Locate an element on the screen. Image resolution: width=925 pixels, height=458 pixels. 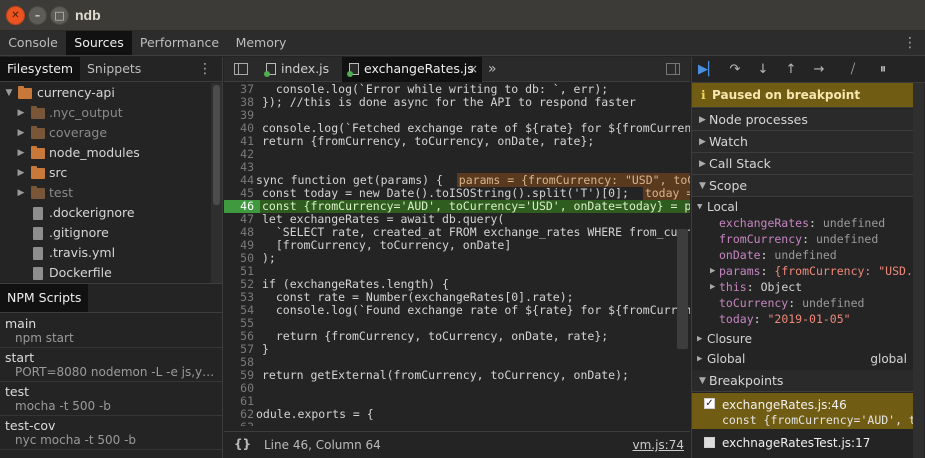
step-icon: → is located at coordinates (819, 70).